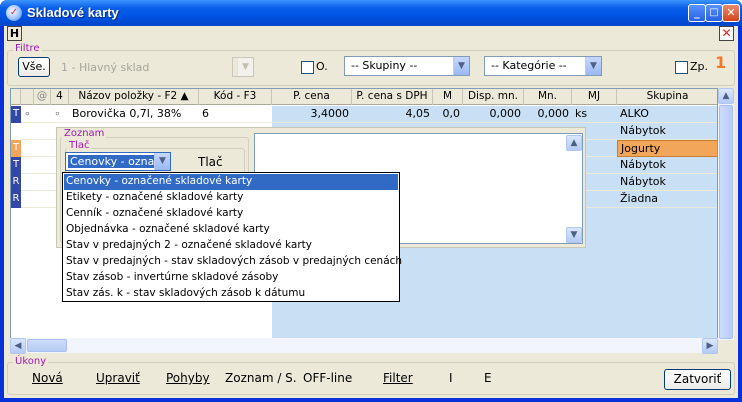  I want to click on close-button: ✕, so click(731, 13).